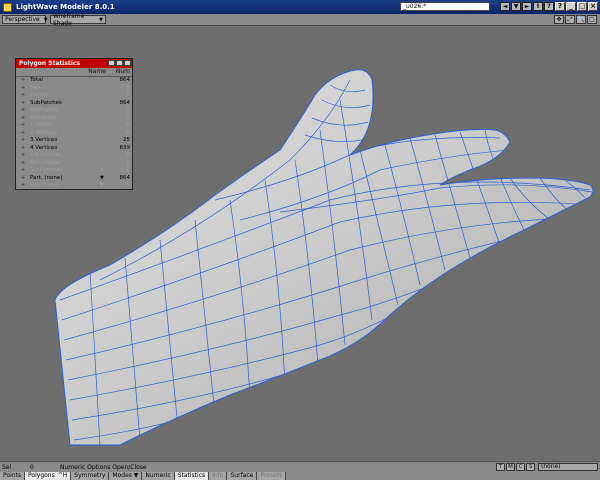 The width and height of the screenshot is (600, 480). Describe the element at coordinates (7, 467) in the screenshot. I see `sel-label: Sel` at that location.